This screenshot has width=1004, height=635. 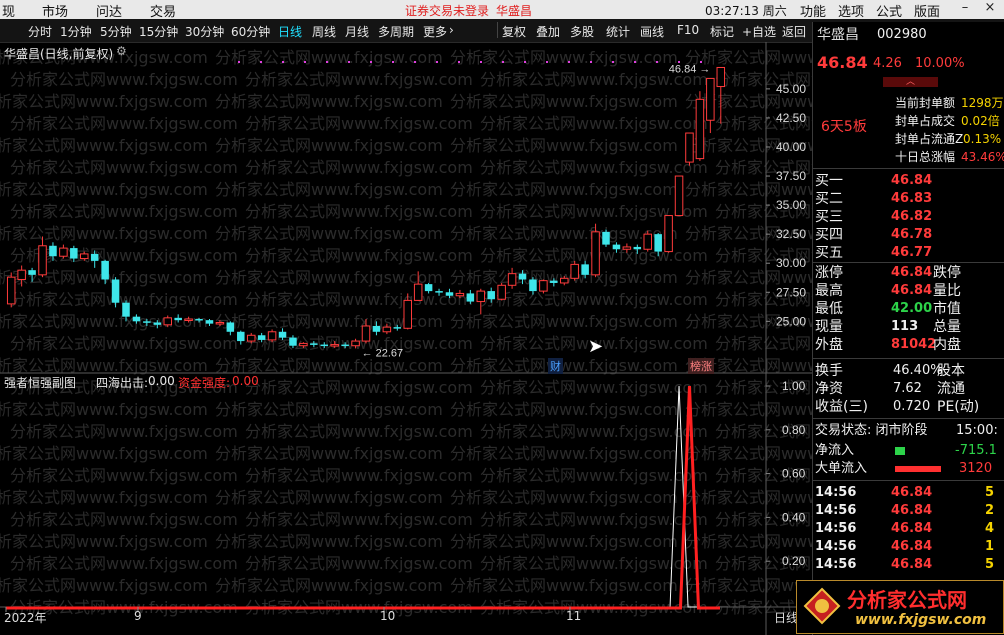 What do you see at coordinates (138, 616) in the screenshot?
I see `x-label-sep: 9` at bounding box center [138, 616].